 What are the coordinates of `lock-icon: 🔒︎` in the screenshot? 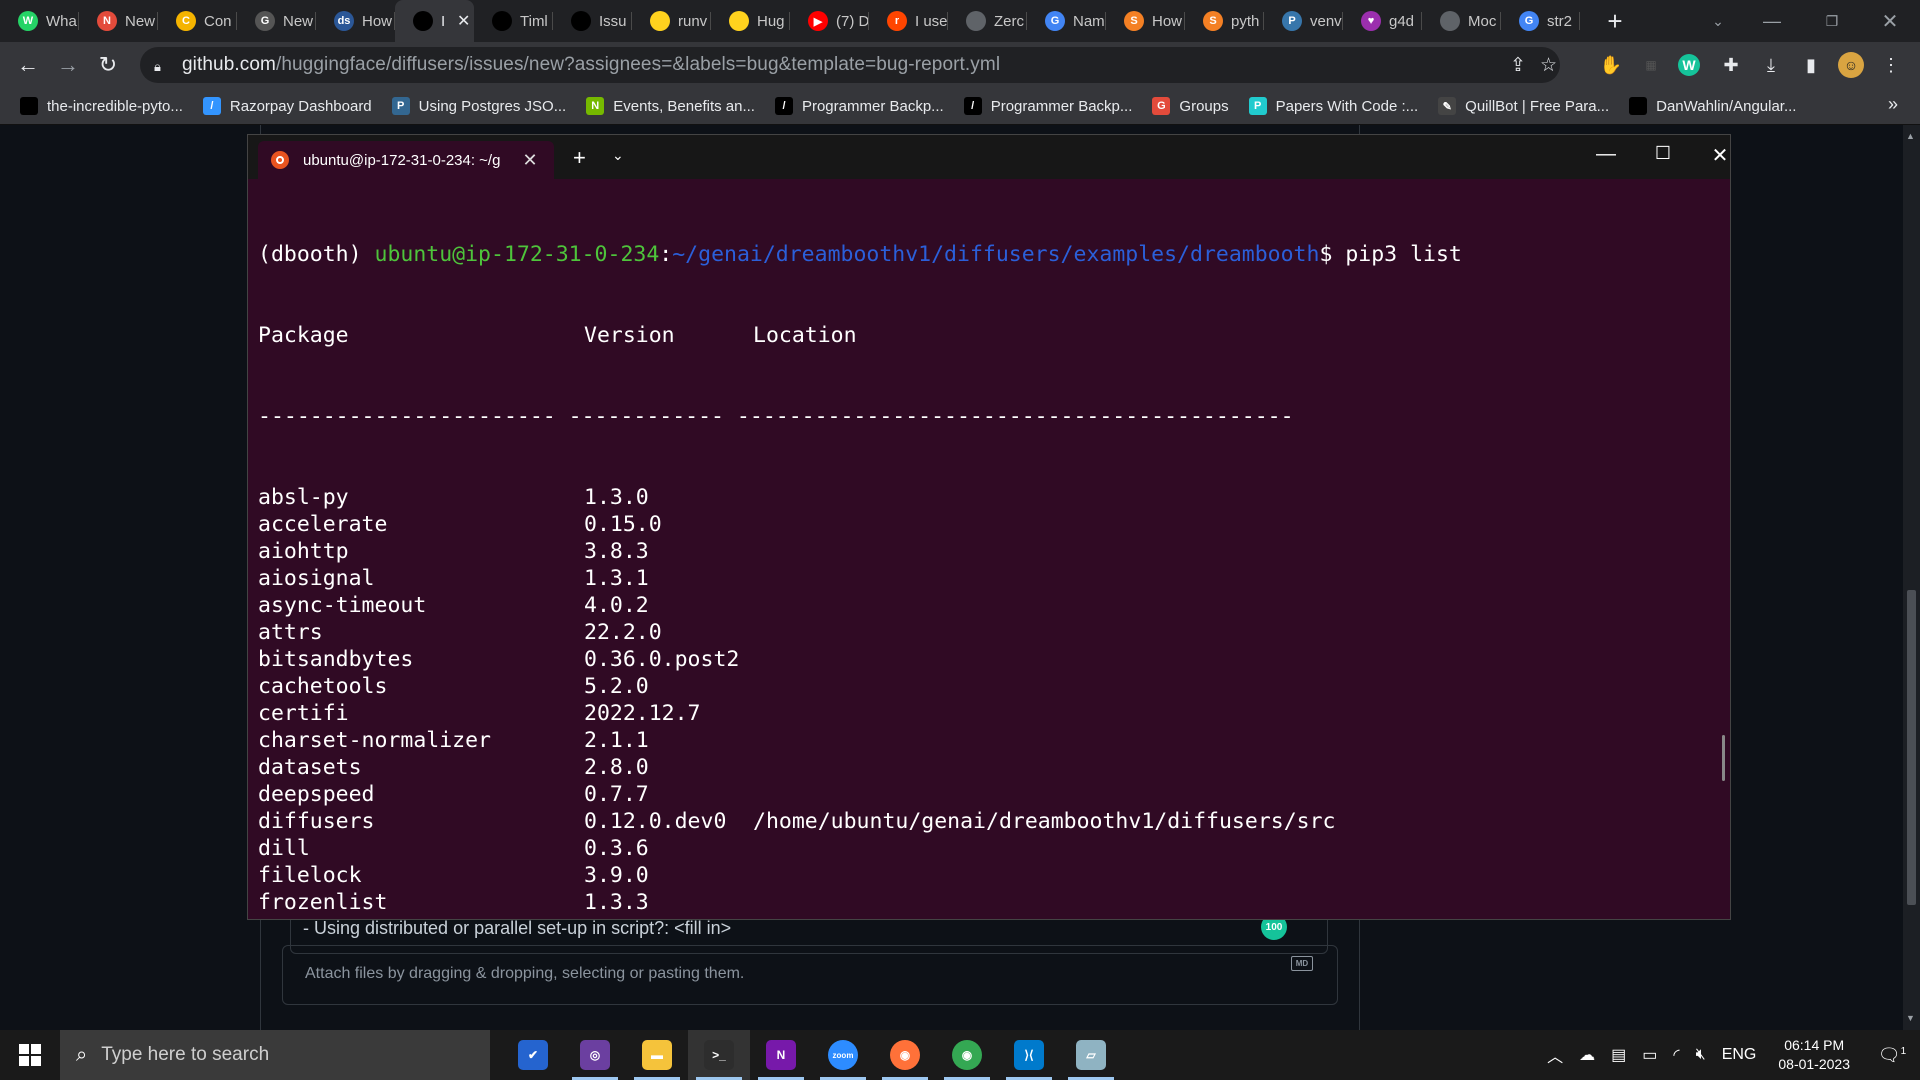 It's located at (160, 66).